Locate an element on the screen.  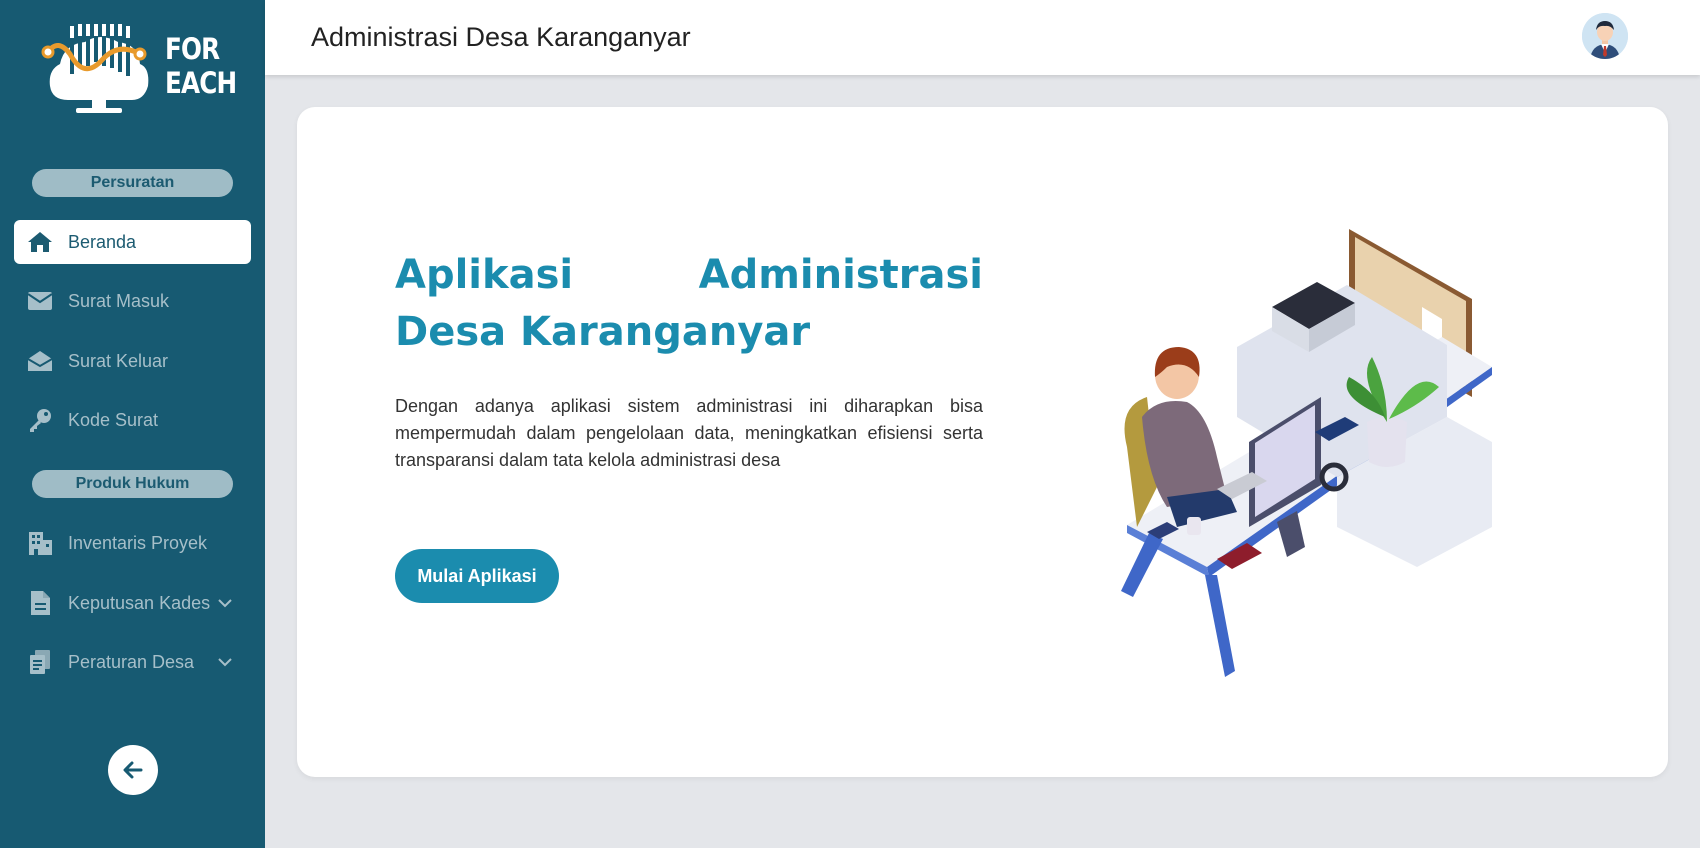
sidebar-item-keputusan-kades: Keputusan Kades is located at coordinates (132, 603).